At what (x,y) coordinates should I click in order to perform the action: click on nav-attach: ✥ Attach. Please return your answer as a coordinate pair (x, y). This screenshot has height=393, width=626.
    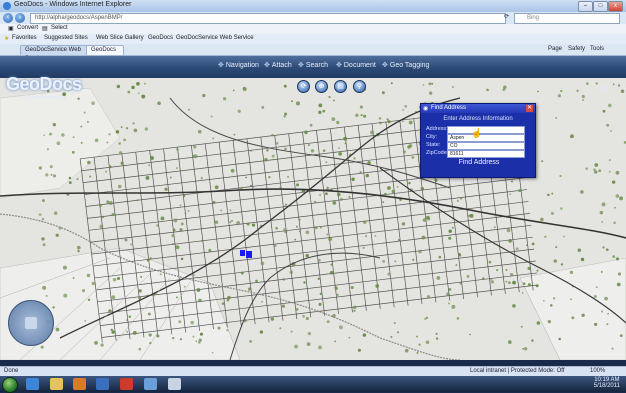
    Looking at the image, I should click on (278, 65).